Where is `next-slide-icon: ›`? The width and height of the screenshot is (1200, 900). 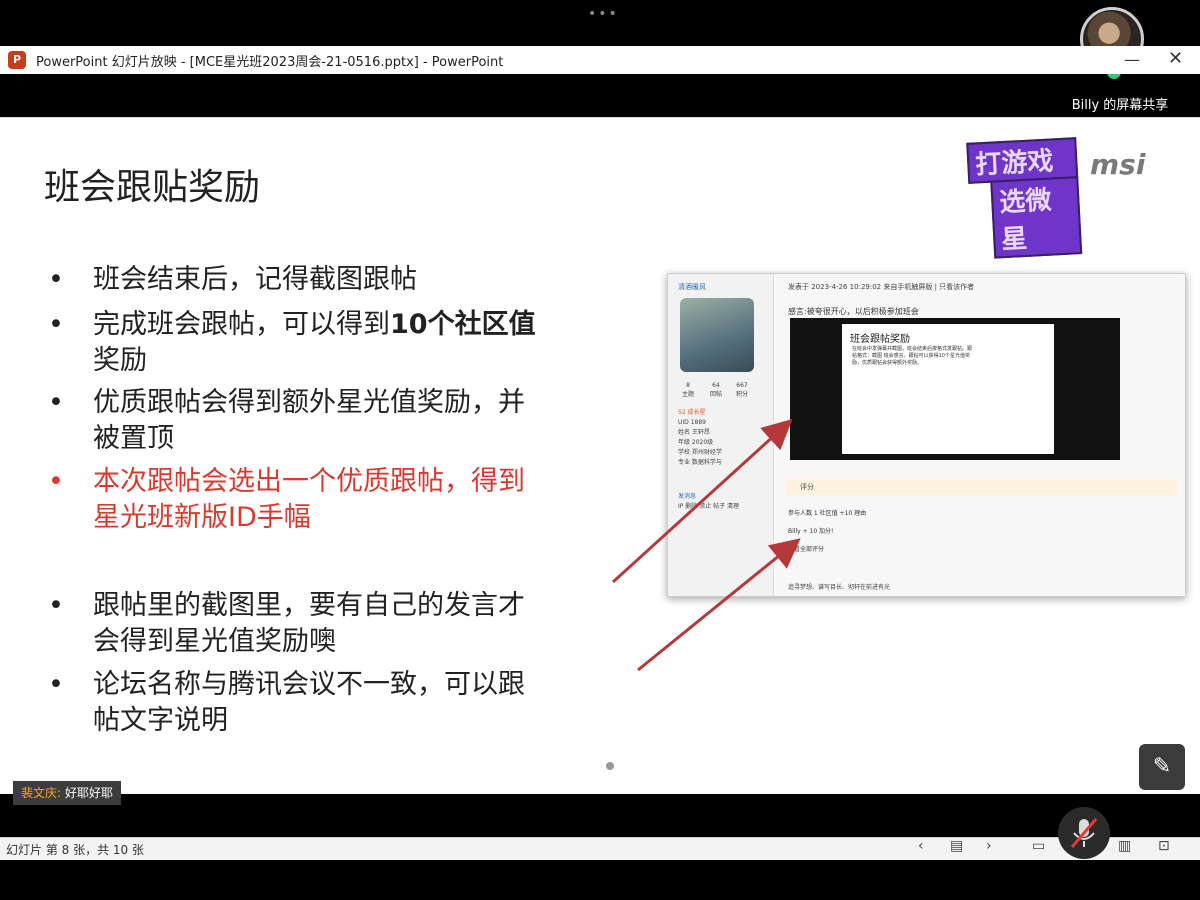
next-slide-icon: › is located at coordinates (989, 846).